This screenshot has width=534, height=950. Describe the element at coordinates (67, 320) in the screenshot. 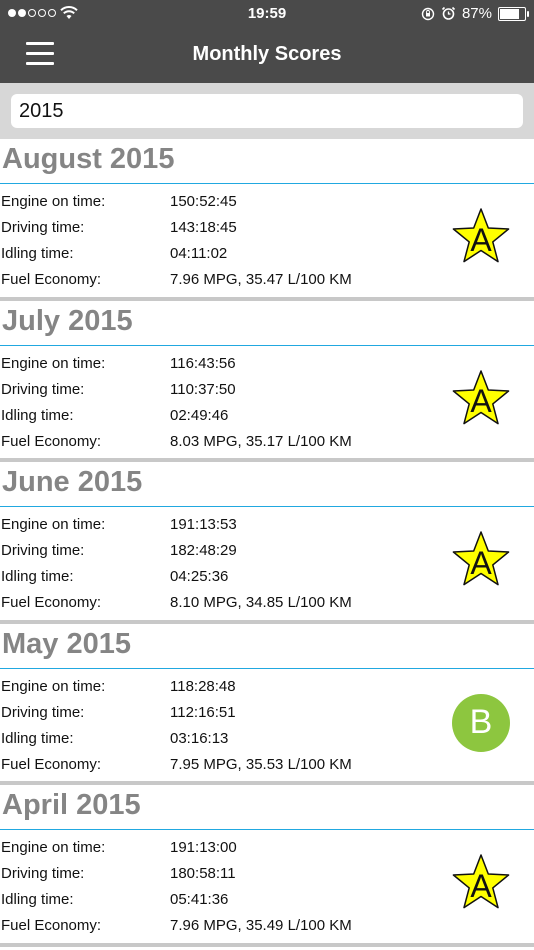

I see `month-title: July 2015` at that location.